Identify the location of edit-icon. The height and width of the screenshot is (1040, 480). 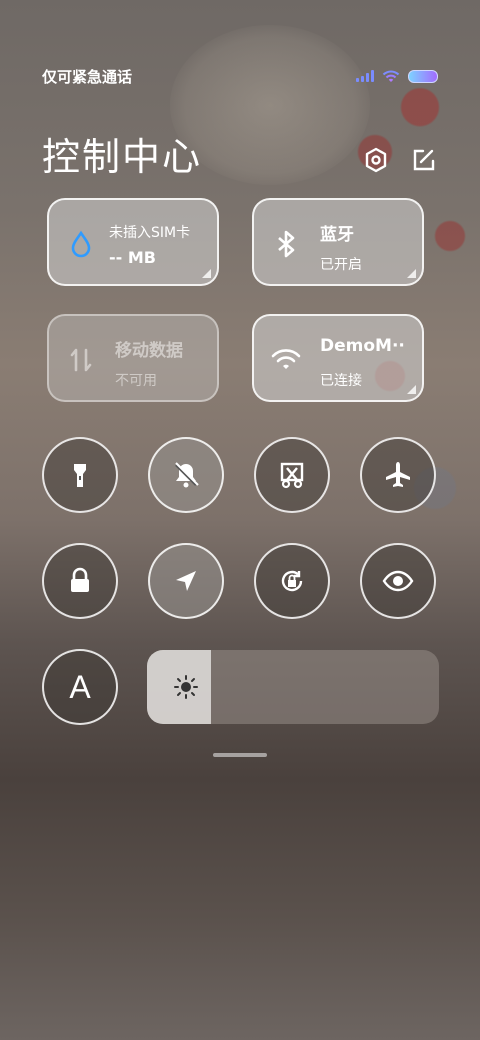
(423, 160).